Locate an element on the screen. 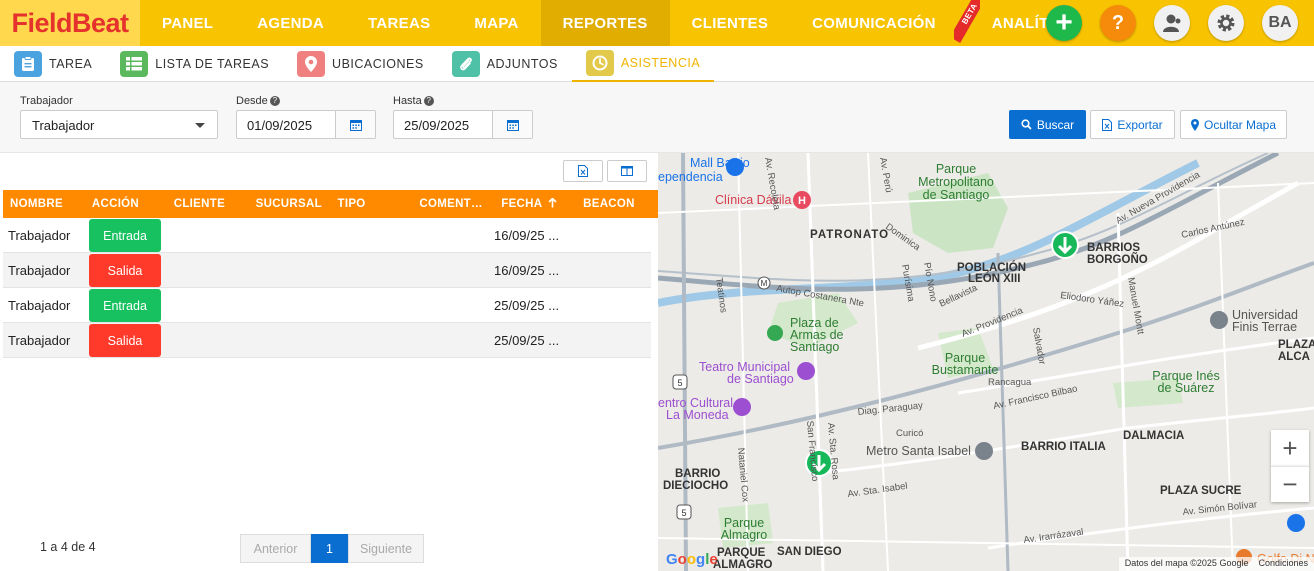 Image resolution: width=1314 pixels, height=571 pixels. users-button is located at coordinates (1172, 23).